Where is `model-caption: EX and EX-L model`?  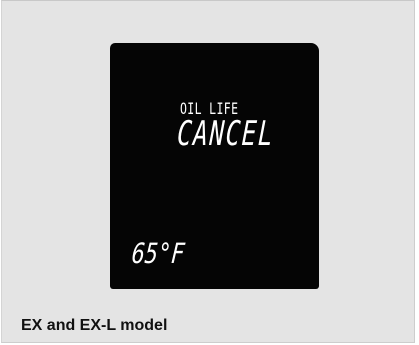 model-caption: EX and EX-L model is located at coordinates (94, 325).